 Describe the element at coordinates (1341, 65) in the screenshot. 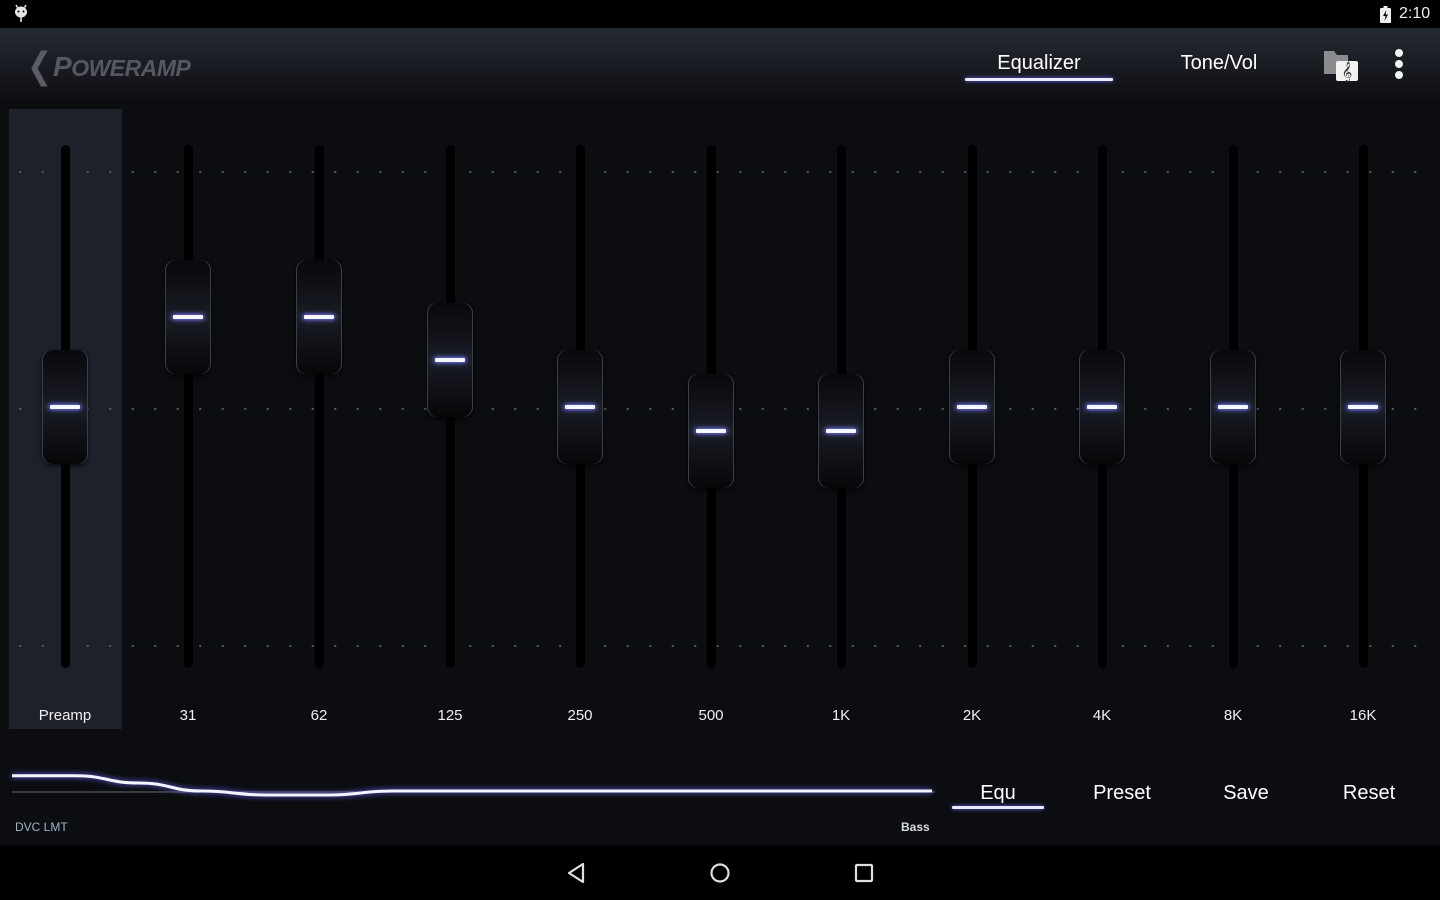

I see `music-folder-icon: 𝄞` at that location.